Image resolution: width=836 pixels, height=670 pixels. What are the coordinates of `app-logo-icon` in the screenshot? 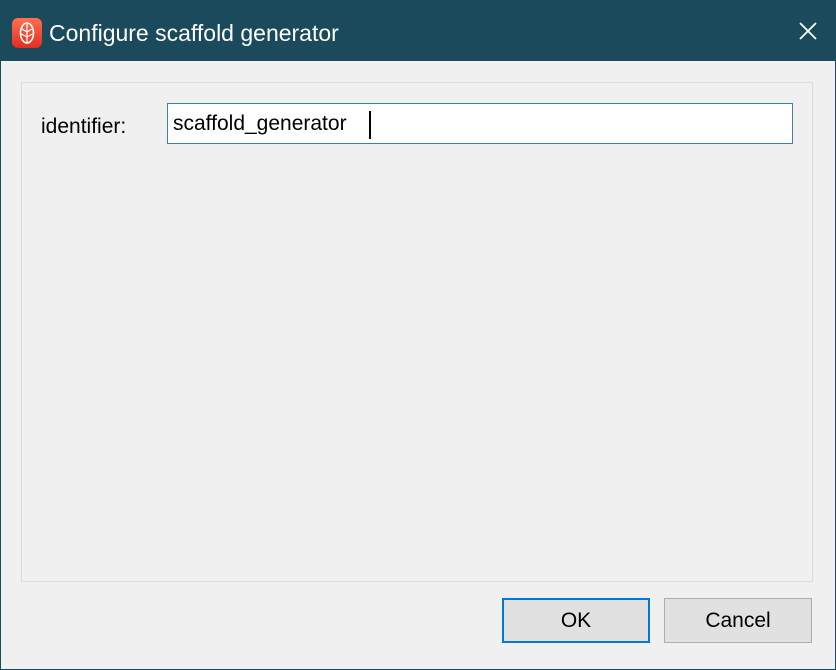 It's located at (27, 33).